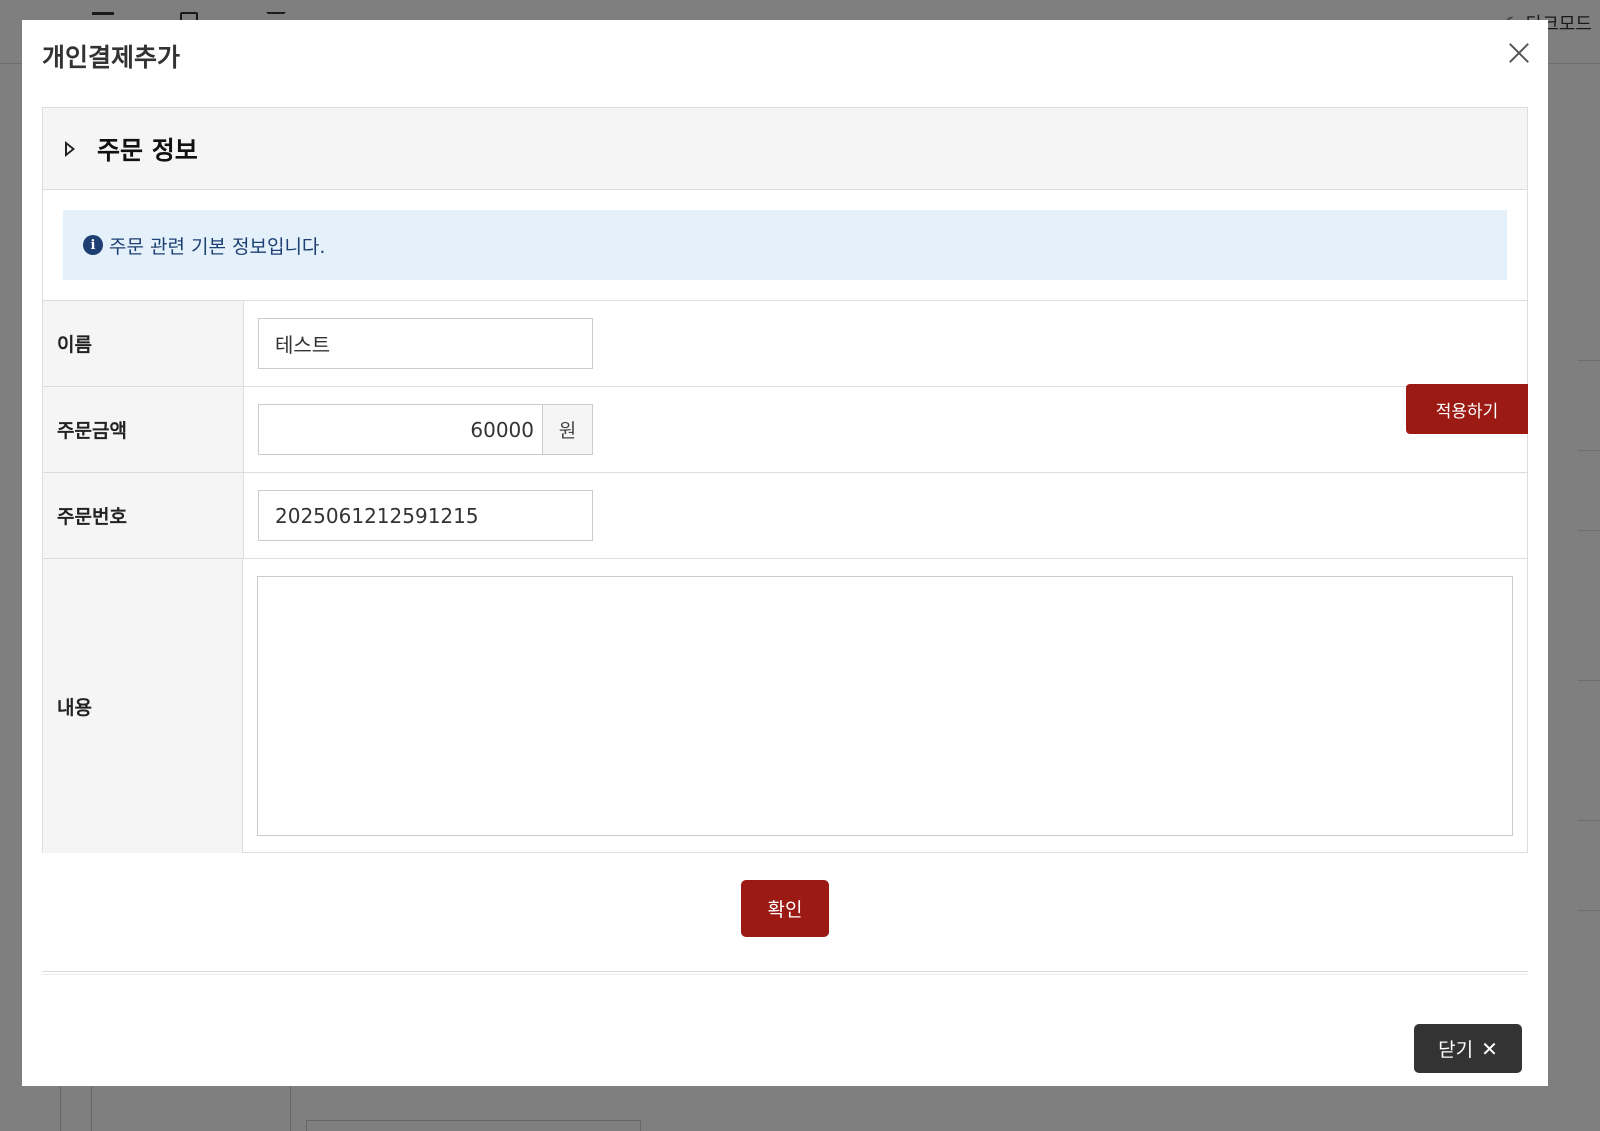  Describe the element at coordinates (885, 343) in the screenshot. I see `name-field-cell: 테스트` at that location.